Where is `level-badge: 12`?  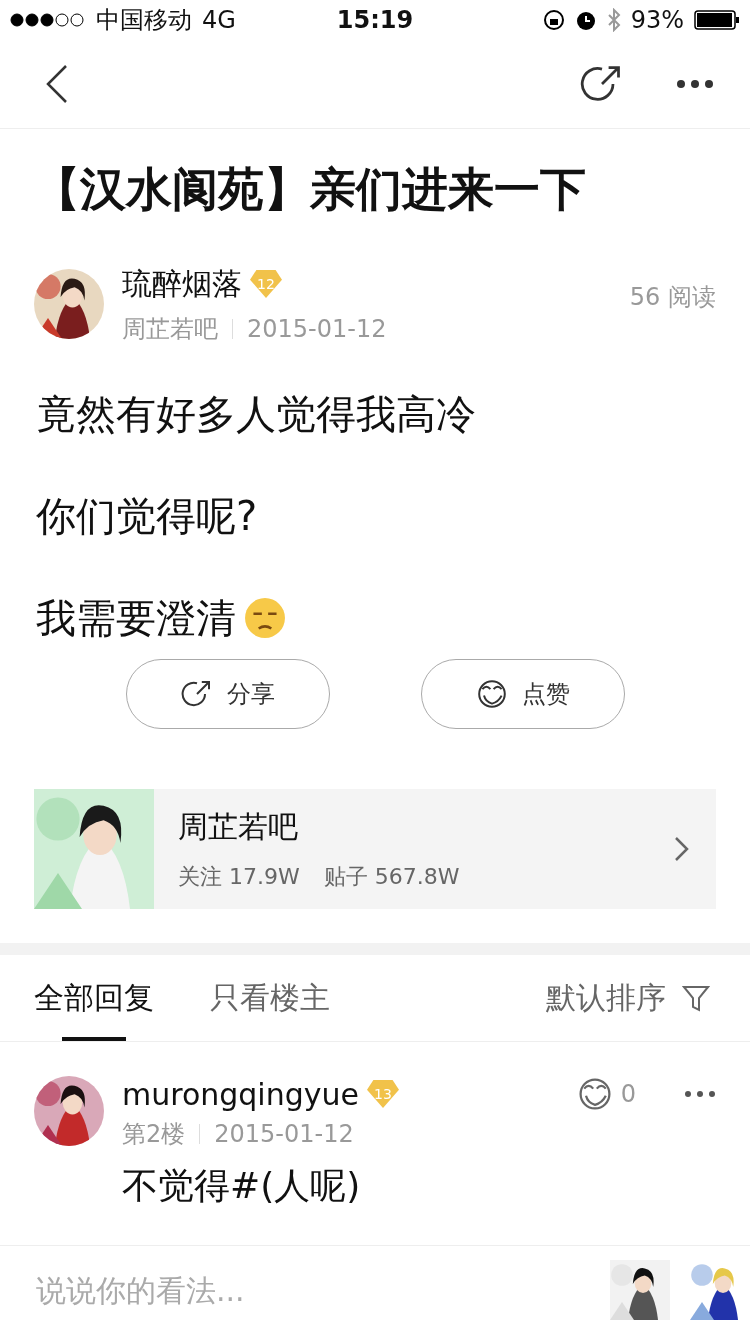
level-badge: 12 is located at coordinates (266, 284).